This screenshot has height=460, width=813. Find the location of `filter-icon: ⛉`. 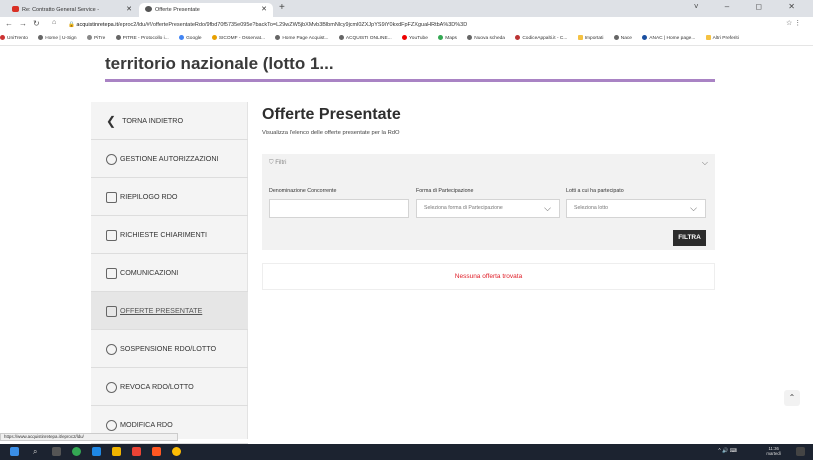

filter-icon: ⛉ is located at coordinates (271, 163).